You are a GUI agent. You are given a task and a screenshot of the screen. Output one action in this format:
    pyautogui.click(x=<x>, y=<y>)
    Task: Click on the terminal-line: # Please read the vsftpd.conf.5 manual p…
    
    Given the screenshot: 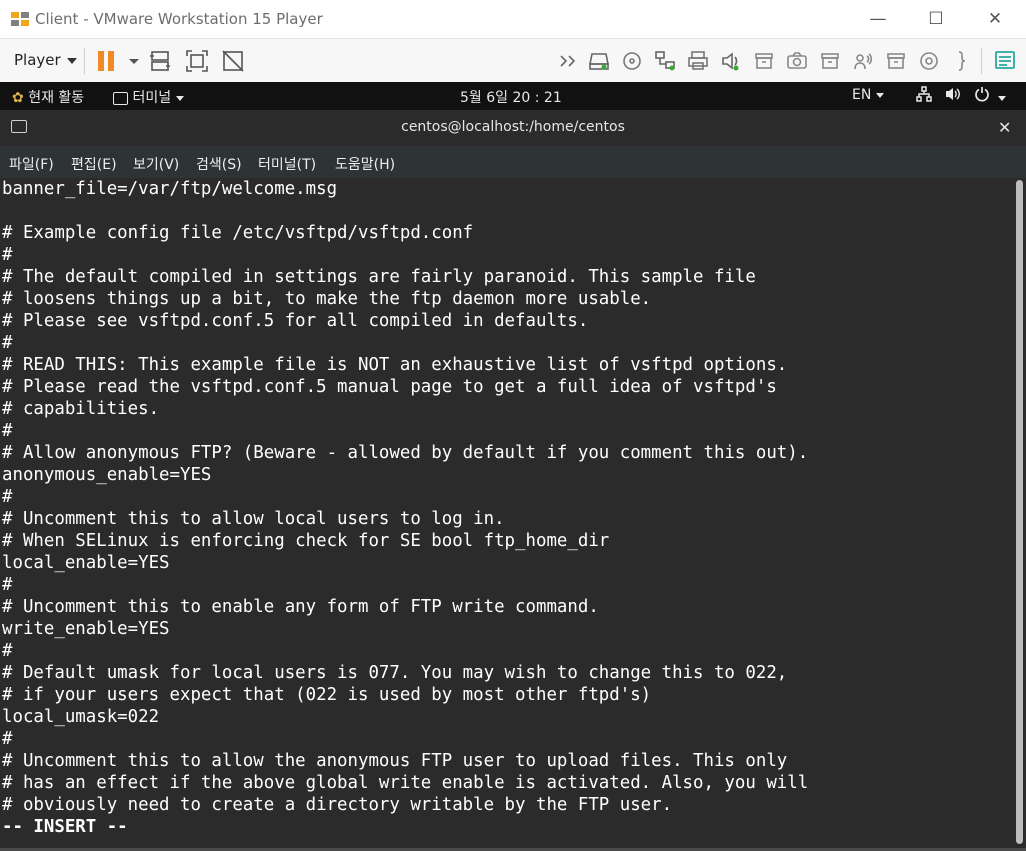 What is the action you would take?
    pyautogui.click(x=389, y=387)
    